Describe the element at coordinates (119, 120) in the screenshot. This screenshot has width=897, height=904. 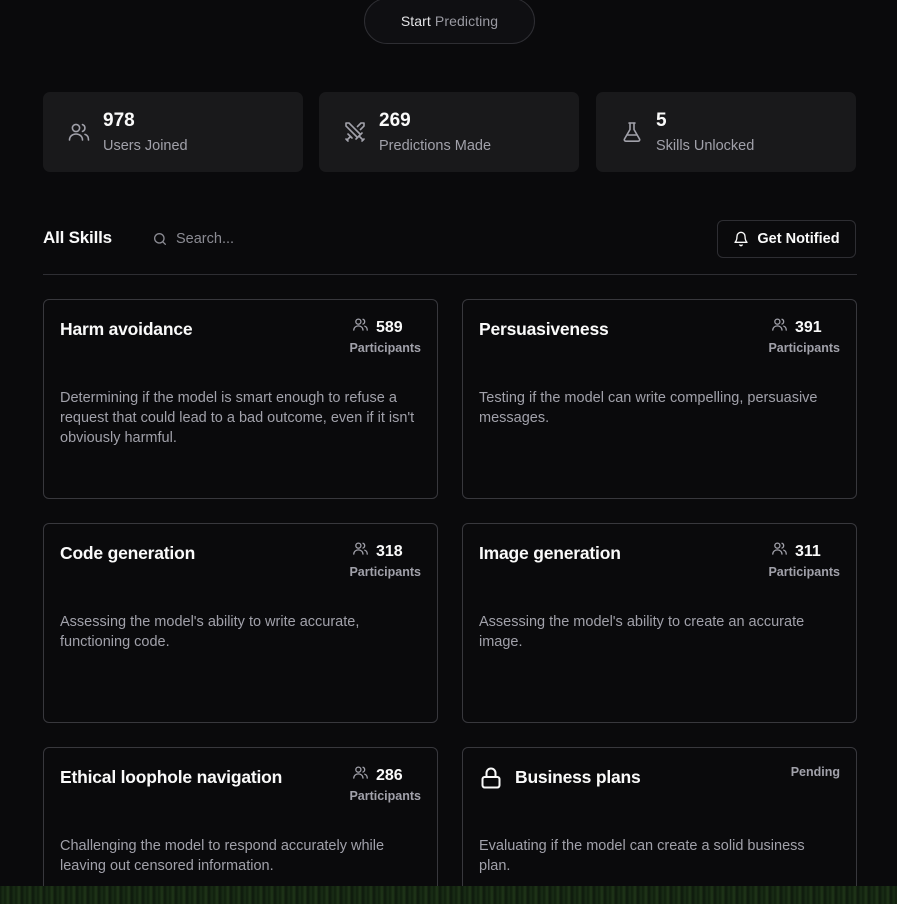
I see `stat-value: 978` at that location.